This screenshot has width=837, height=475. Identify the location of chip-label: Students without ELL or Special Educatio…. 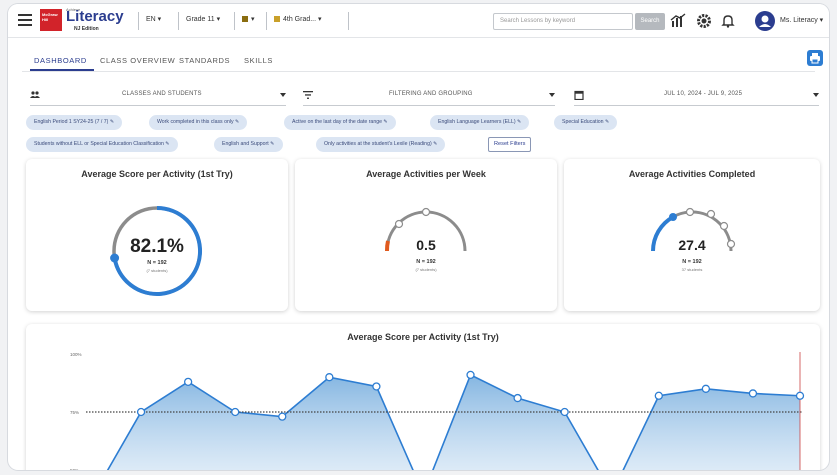
(99, 144).